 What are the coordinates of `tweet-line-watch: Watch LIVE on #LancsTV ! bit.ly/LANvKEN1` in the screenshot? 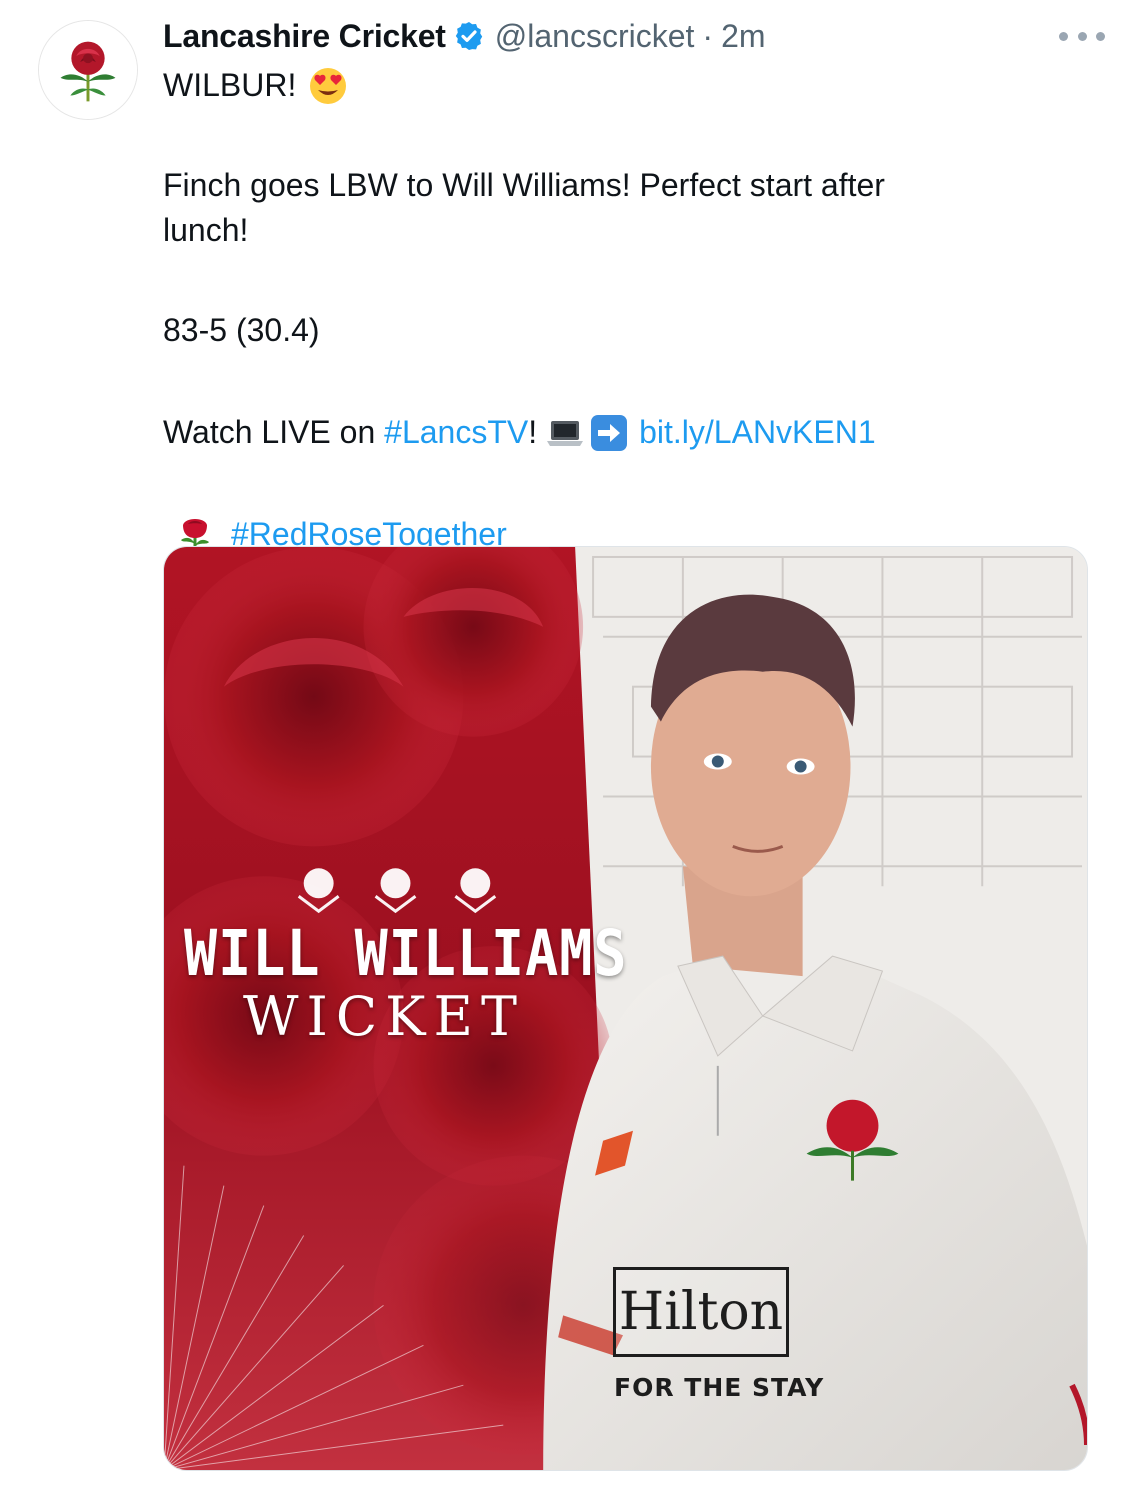 It's located at (623, 432).